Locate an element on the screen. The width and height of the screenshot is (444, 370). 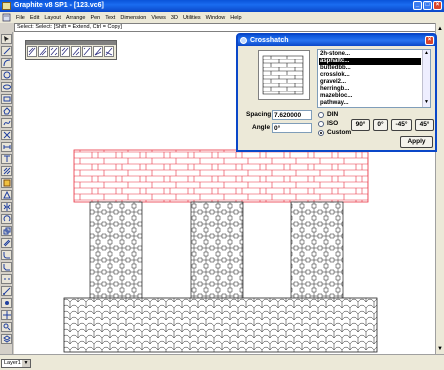
radio-din: DIN is located at coordinates (328, 114).